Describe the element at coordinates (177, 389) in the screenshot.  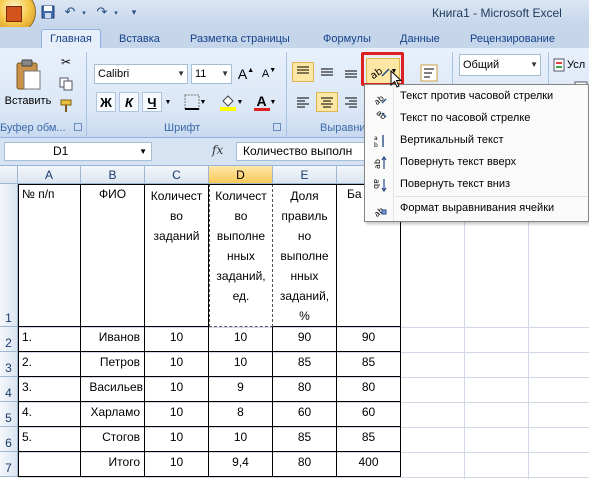
I see `cell-c4: 10` at that location.